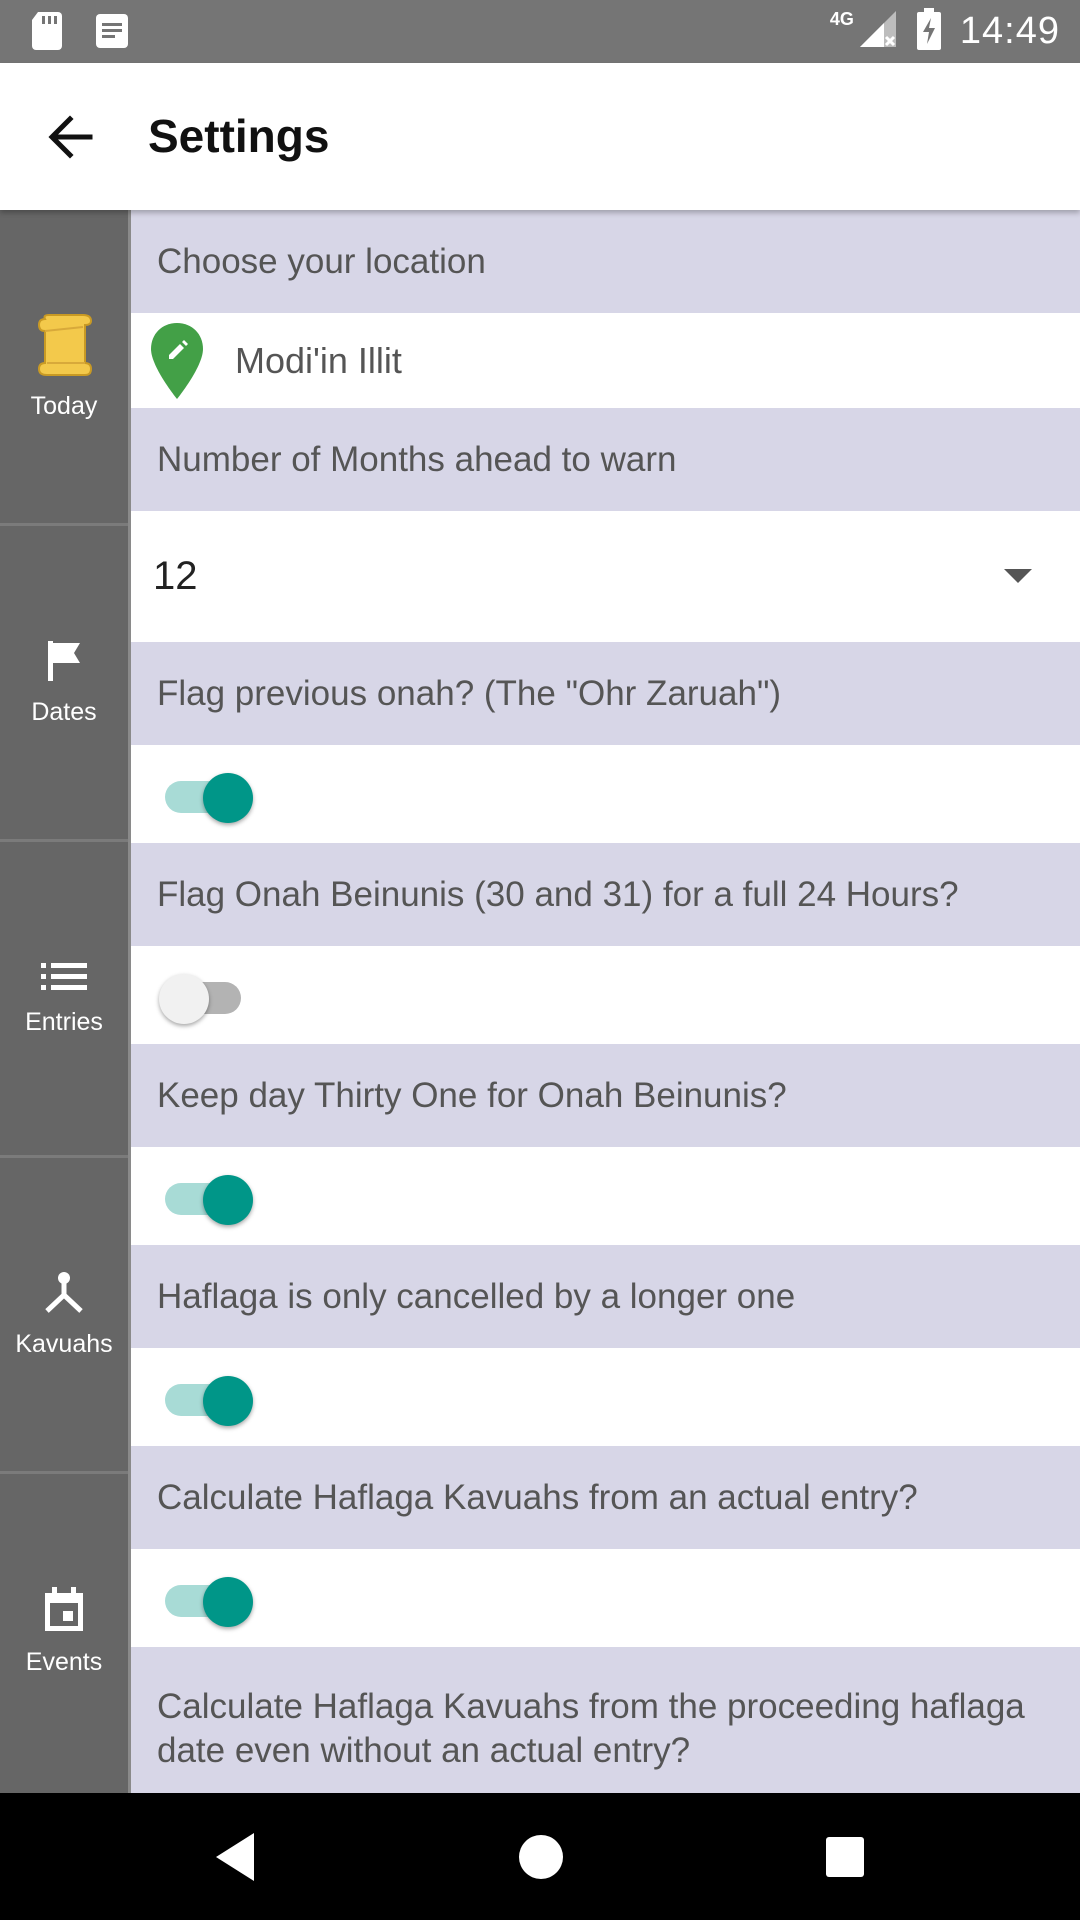 Image resolution: width=1080 pixels, height=1920 pixels. Describe the element at coordinates (540, 31) in the screenshot. I see `status-bar: 4G 14:49` at that location.